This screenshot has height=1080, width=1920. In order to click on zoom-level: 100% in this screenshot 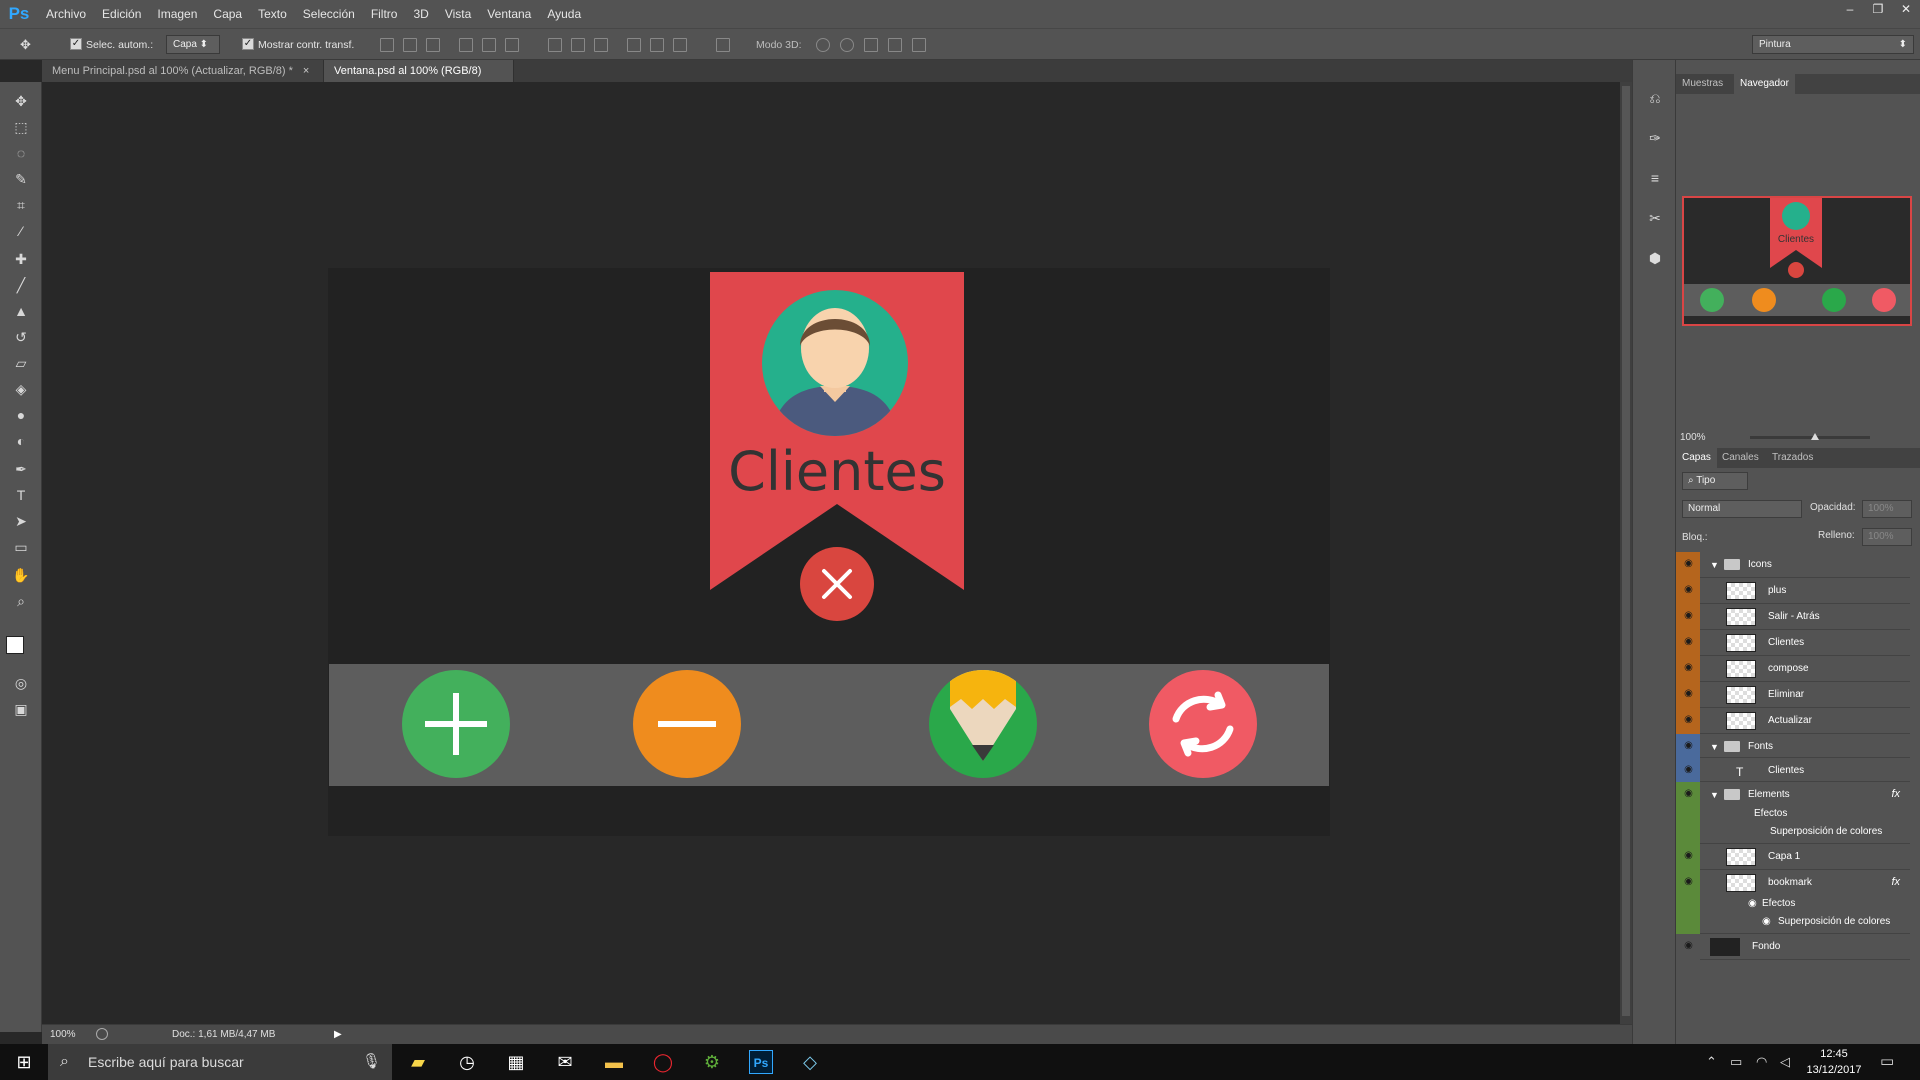, I will do `click(63, 1034)`.